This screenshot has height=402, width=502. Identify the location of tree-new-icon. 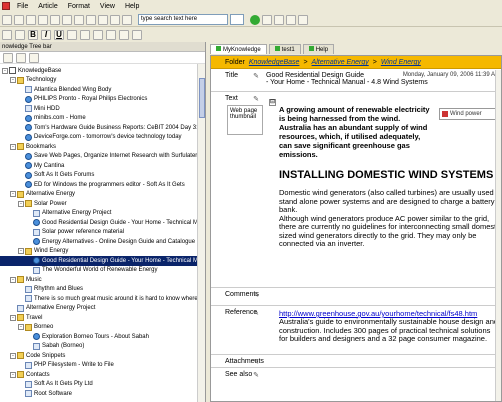
(8, 58).